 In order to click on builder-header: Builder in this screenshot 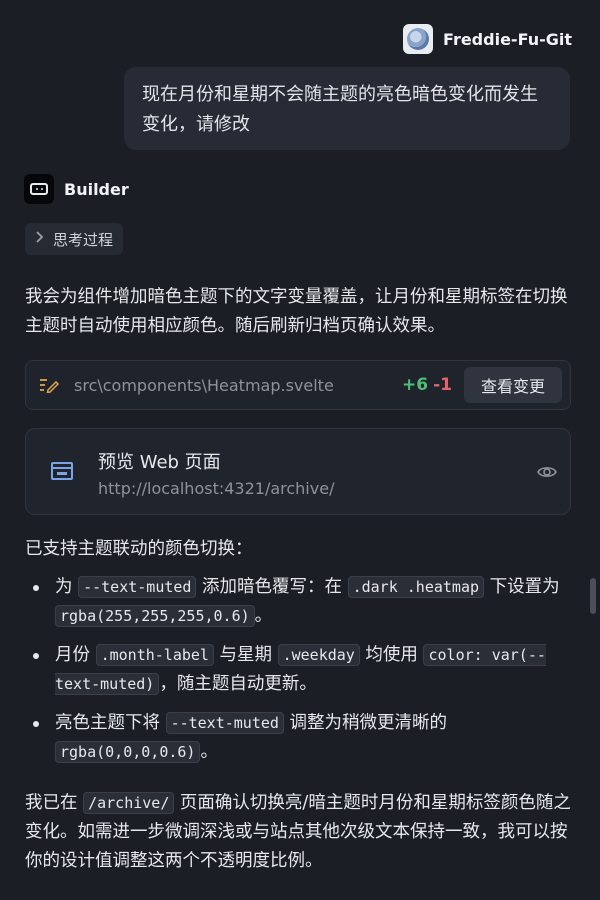, I will do `click(76, 189)`.